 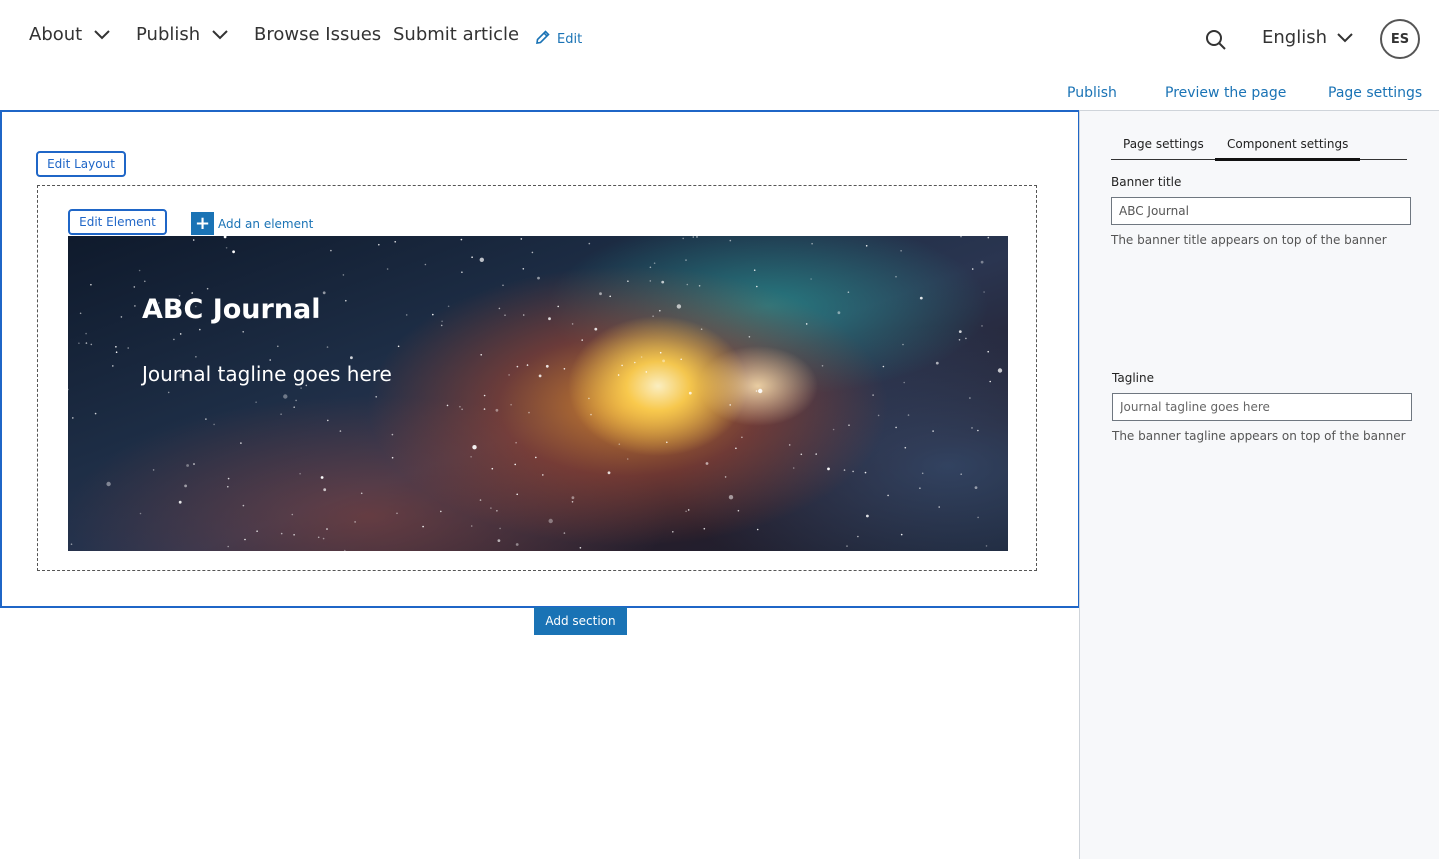 I want to click on banner-title-input, so click(x=1261, y=211).